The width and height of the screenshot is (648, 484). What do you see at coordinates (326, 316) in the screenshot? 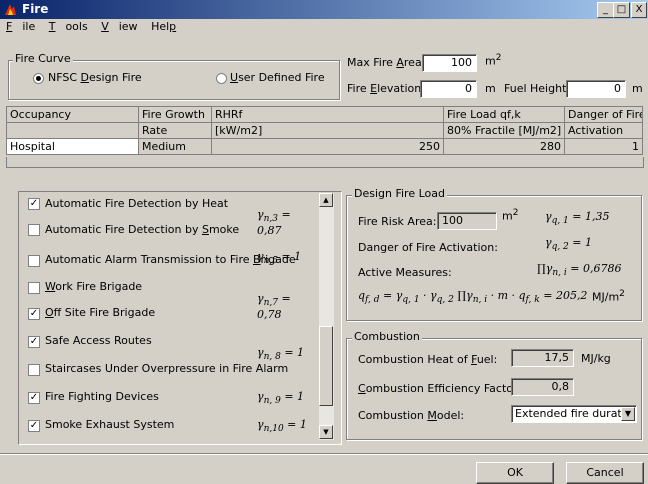
I see `measures-scrollbar: ▲ ▼` at bounding box center [326, 316].